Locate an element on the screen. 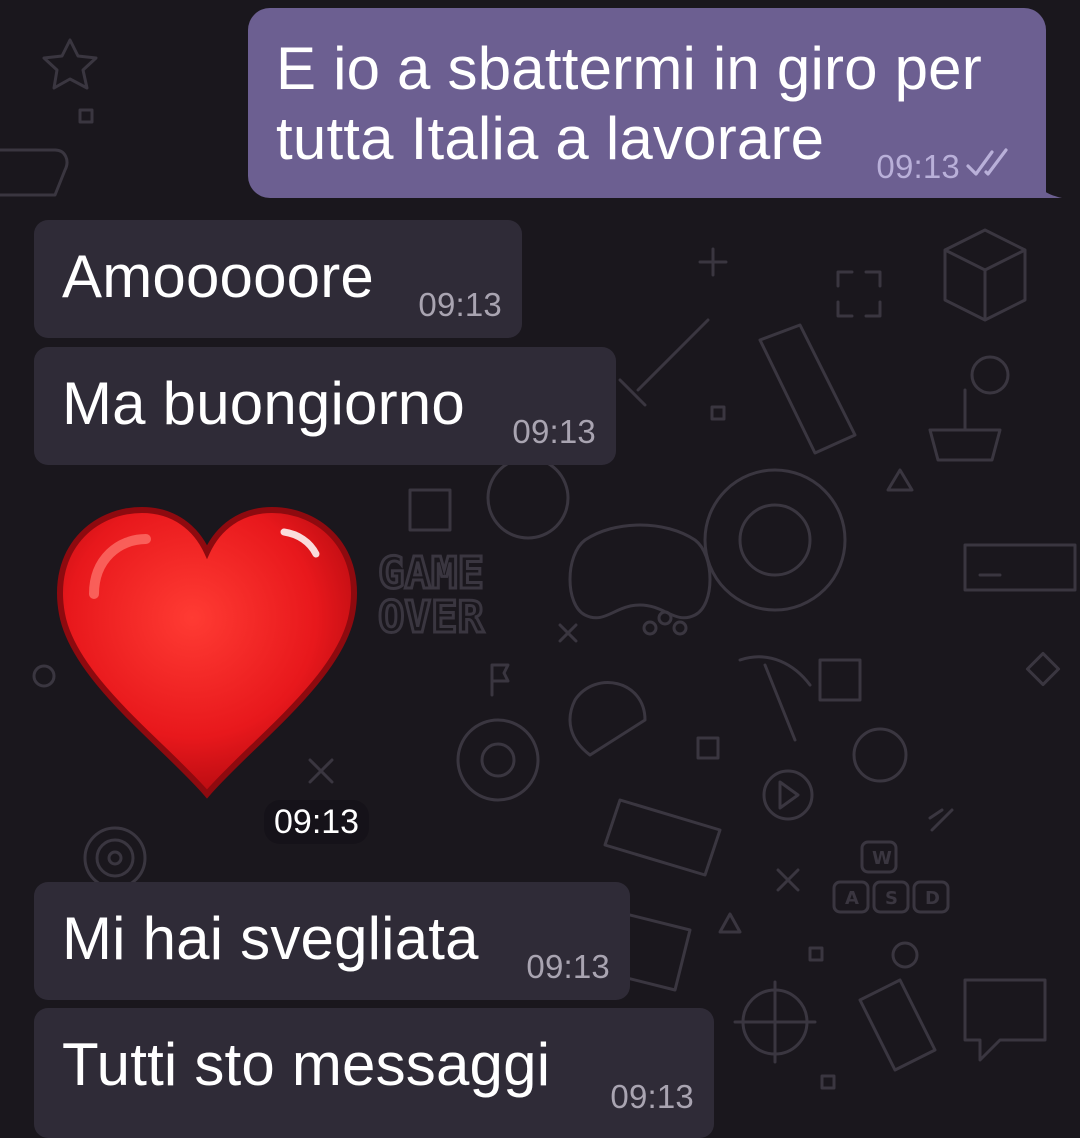  target-doodle is located at coordinates (115, 858).